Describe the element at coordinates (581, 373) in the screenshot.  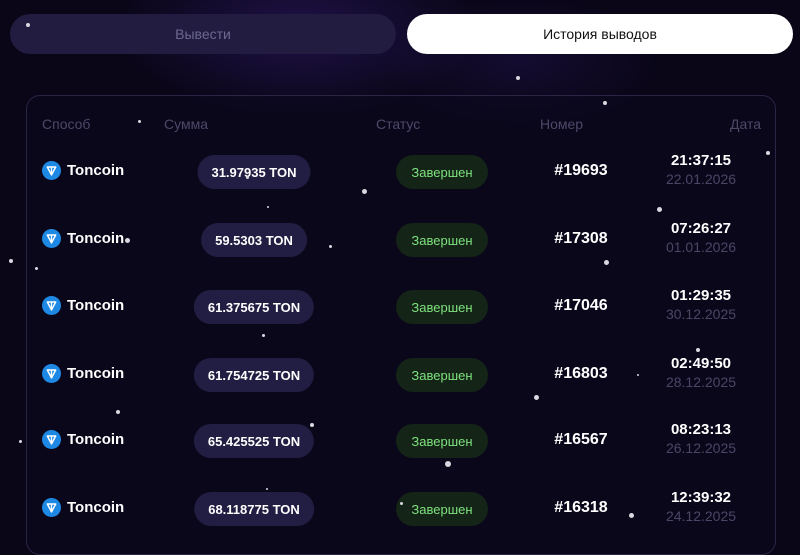
I see `withdrawal-number: #16803` at that location.